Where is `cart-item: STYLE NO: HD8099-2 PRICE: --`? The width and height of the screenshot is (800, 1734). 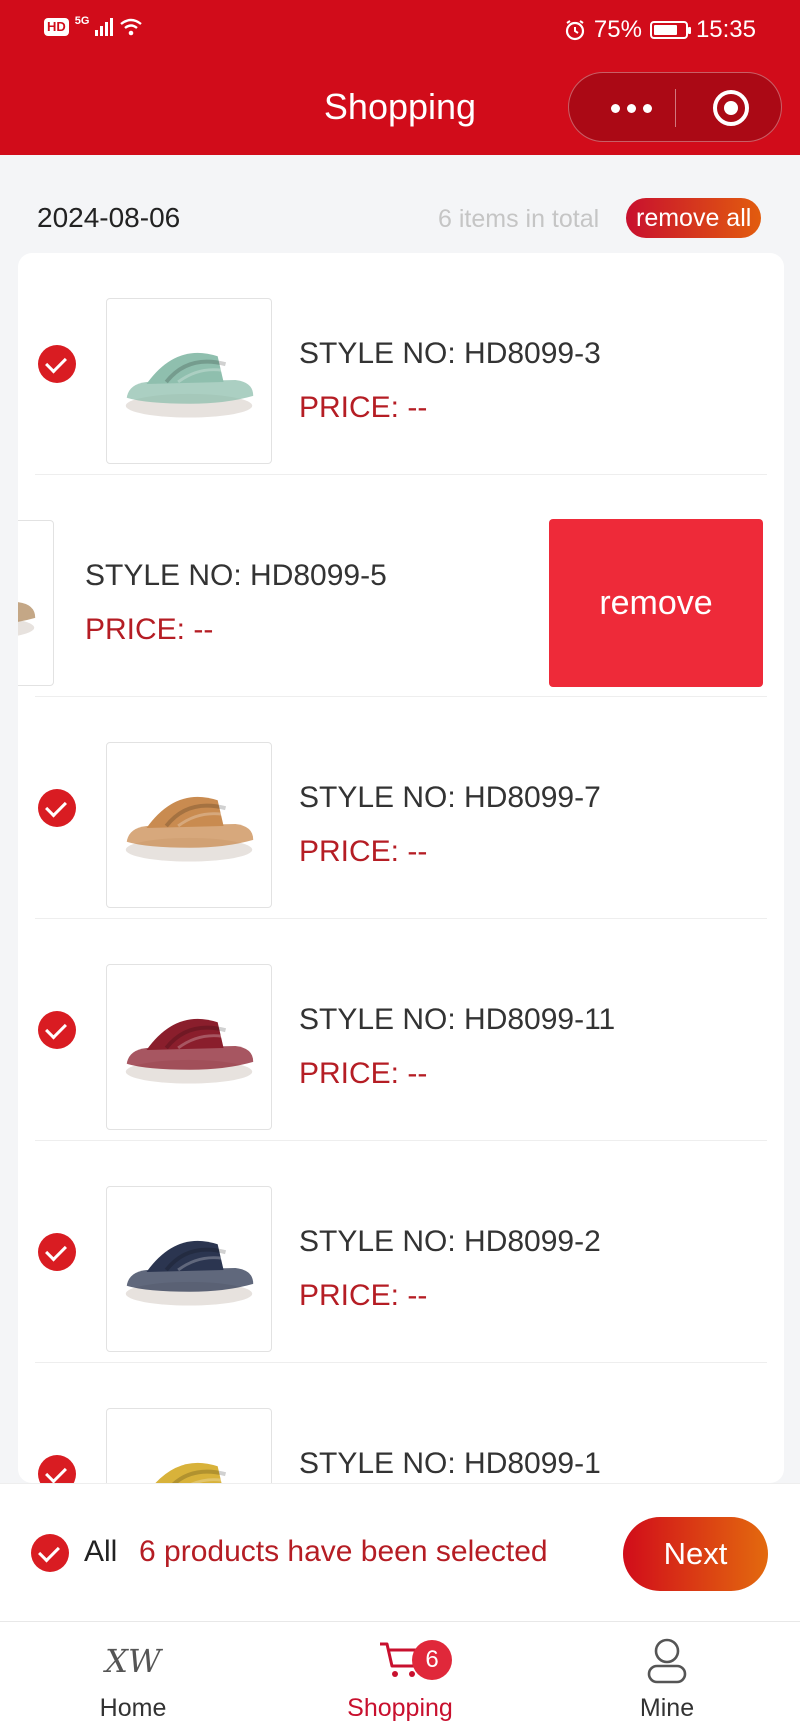 cart-item: STYLE NO: HD8099-2 PRICE: -- is located at coordinates (401, 1252).